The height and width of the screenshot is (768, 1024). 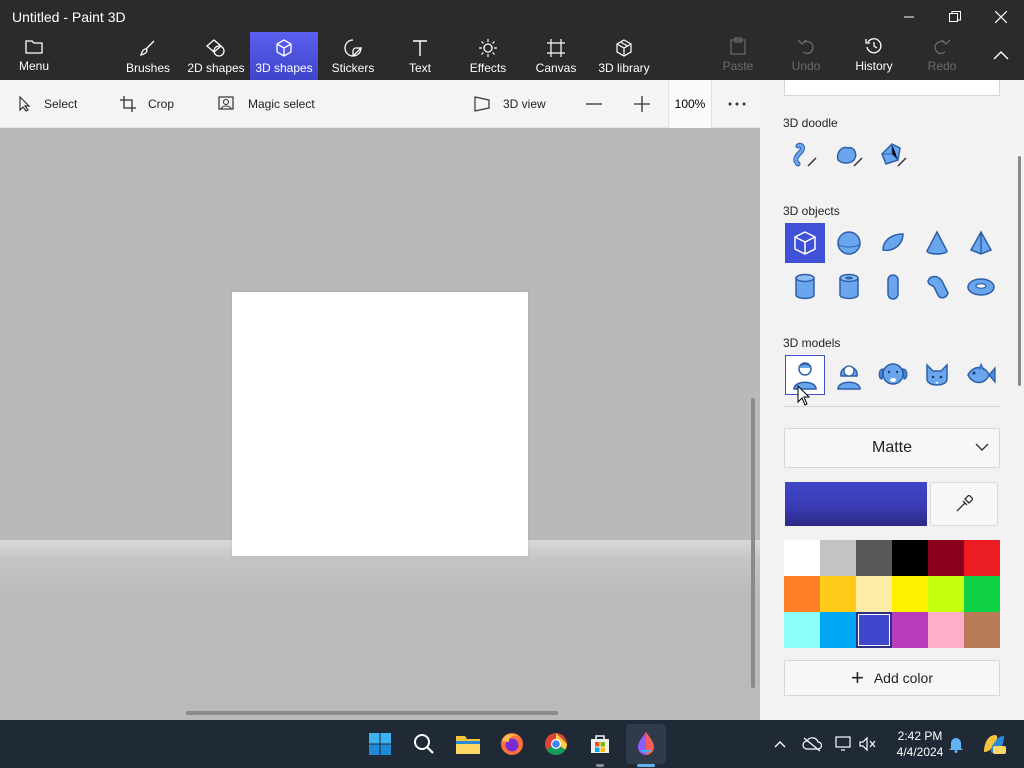 What do you see at coordinates (892, 448) in the screenshot?
I see `material-dropdown: Matte` at bounding box center [892, 448].